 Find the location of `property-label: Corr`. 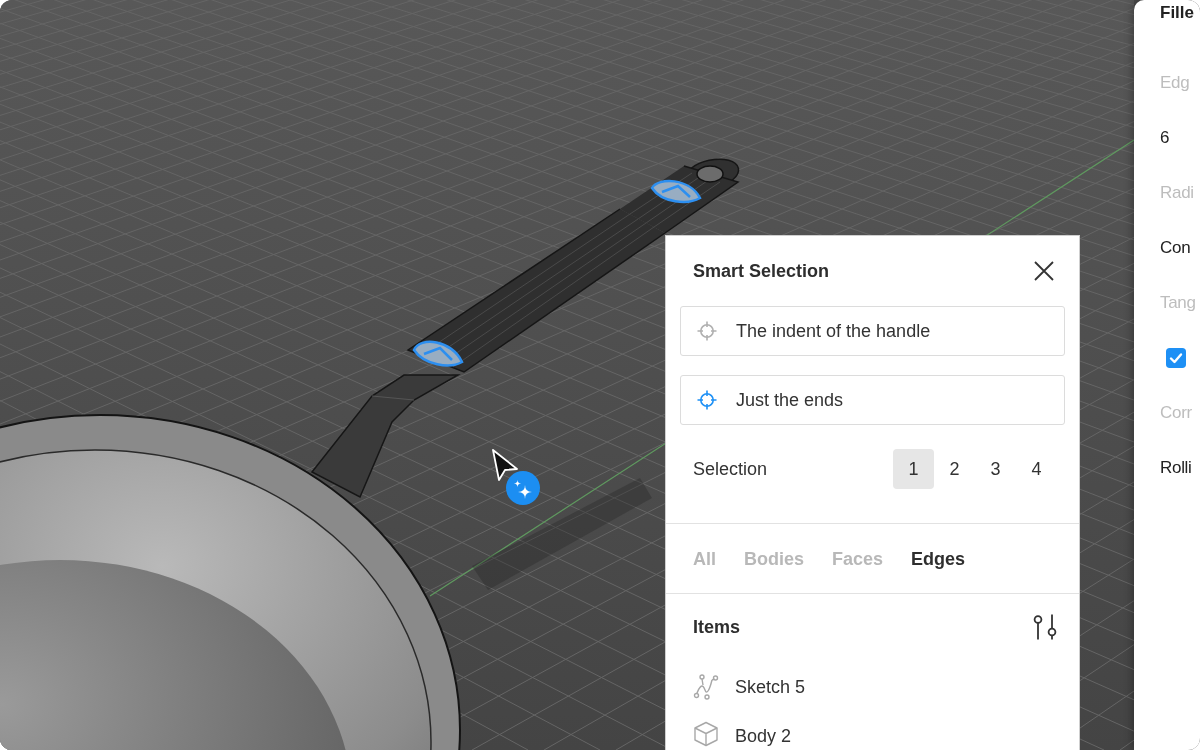

property-label: Corr is located at coordinates (1176, 412).